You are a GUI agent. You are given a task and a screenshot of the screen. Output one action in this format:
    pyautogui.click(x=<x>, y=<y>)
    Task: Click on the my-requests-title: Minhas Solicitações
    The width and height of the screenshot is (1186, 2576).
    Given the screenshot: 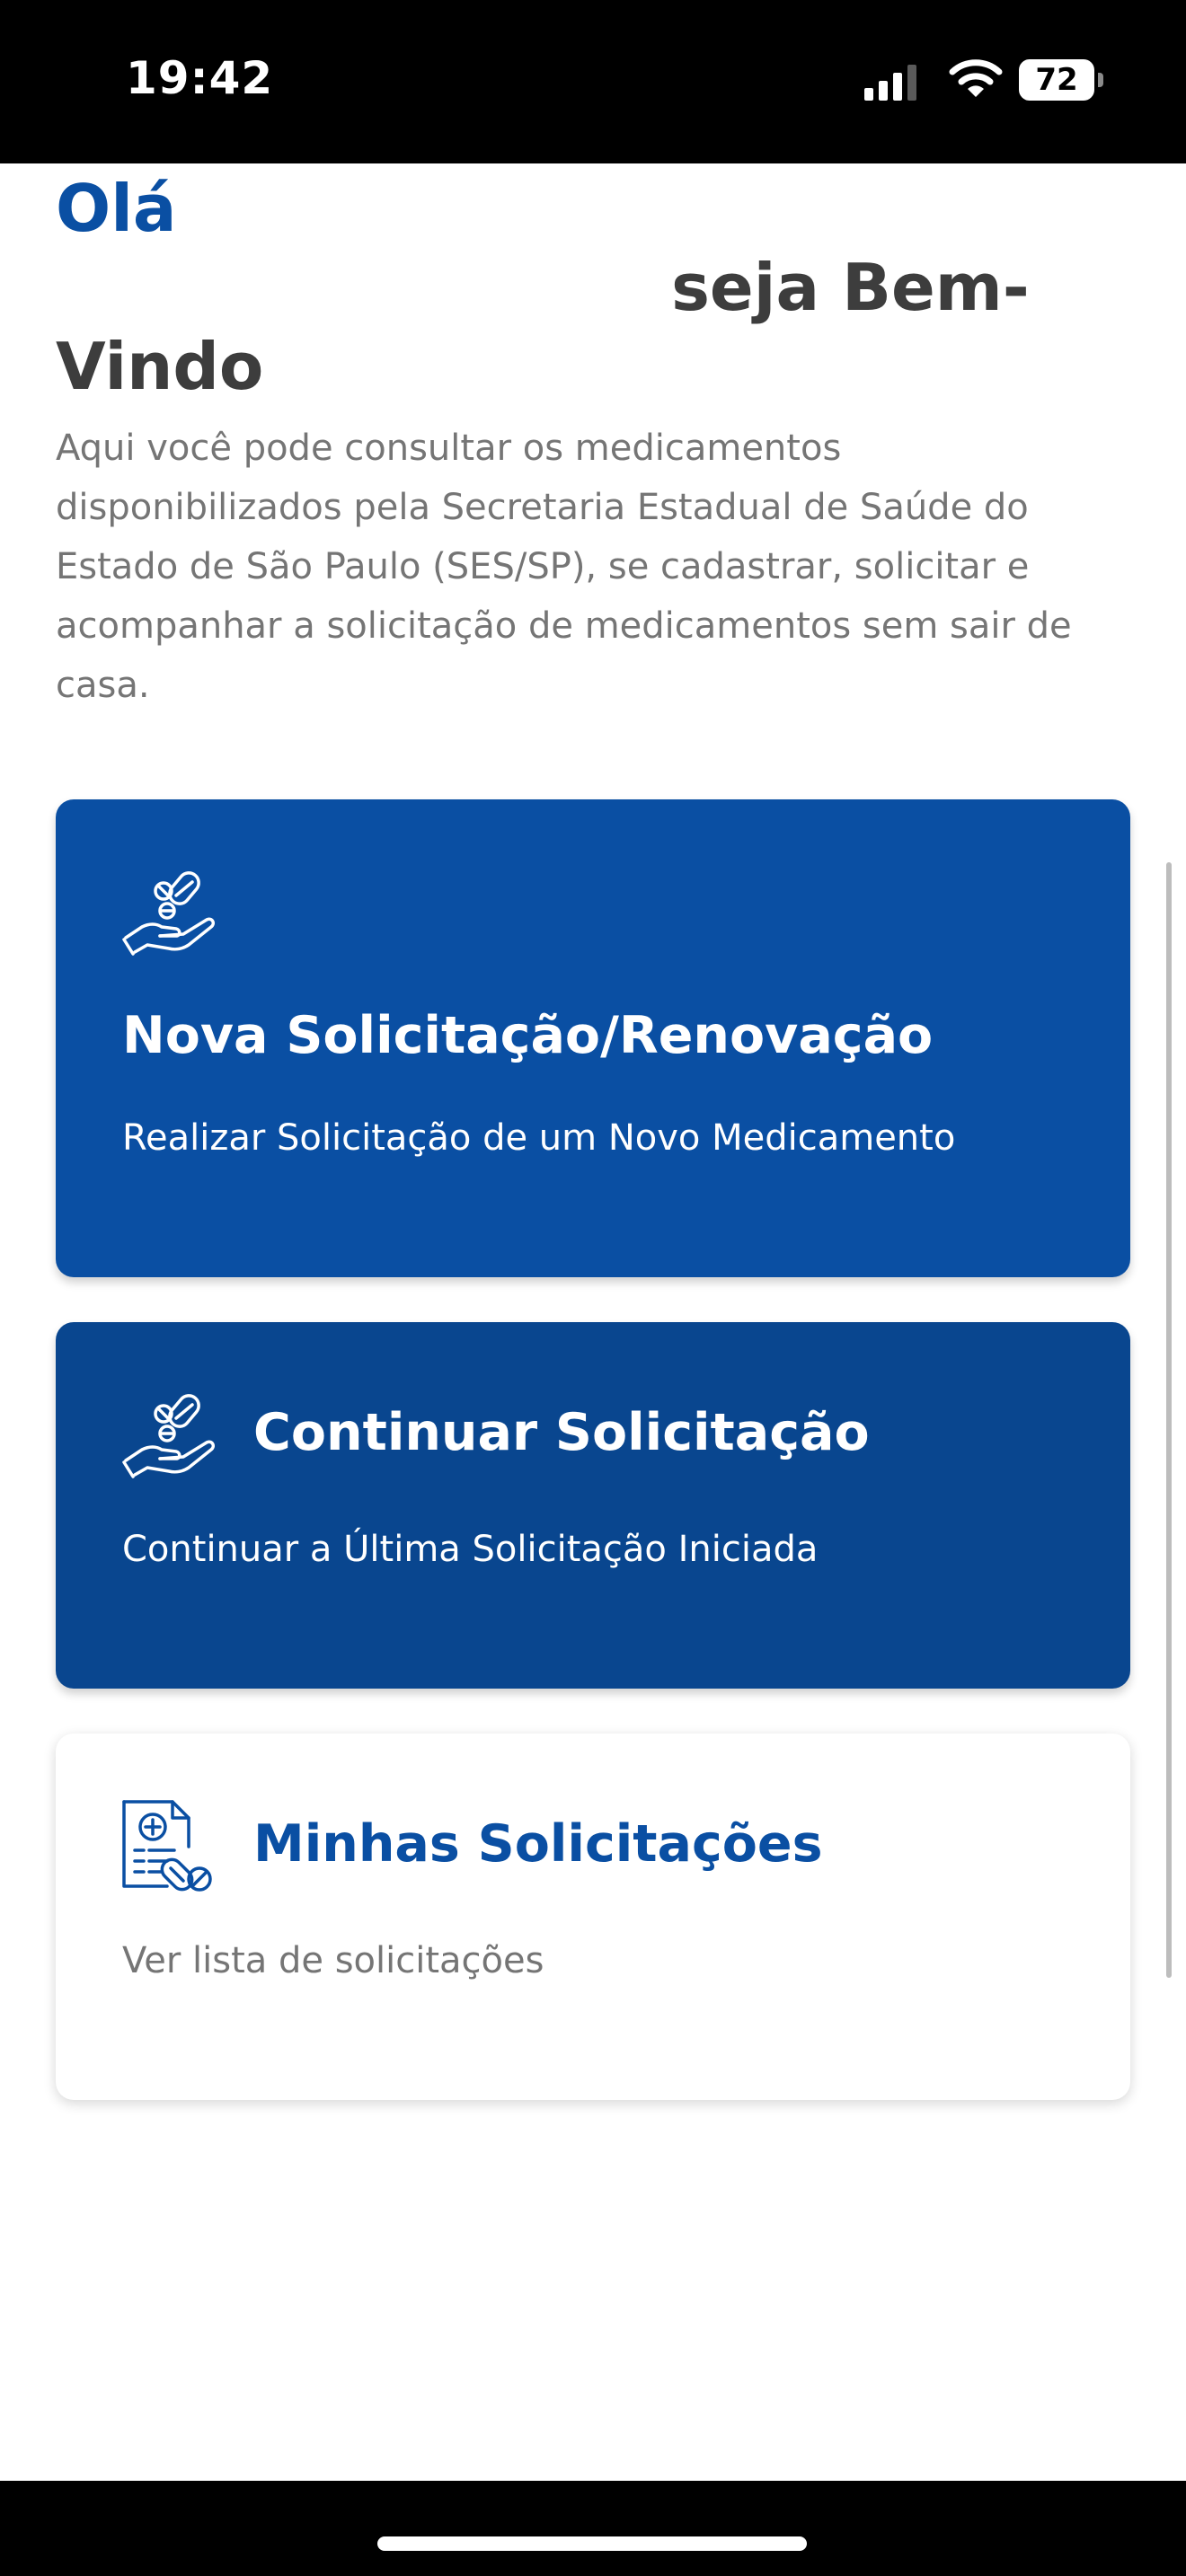 What is the action you would take?
    pyautogui.click(x=538, y=1844)
    